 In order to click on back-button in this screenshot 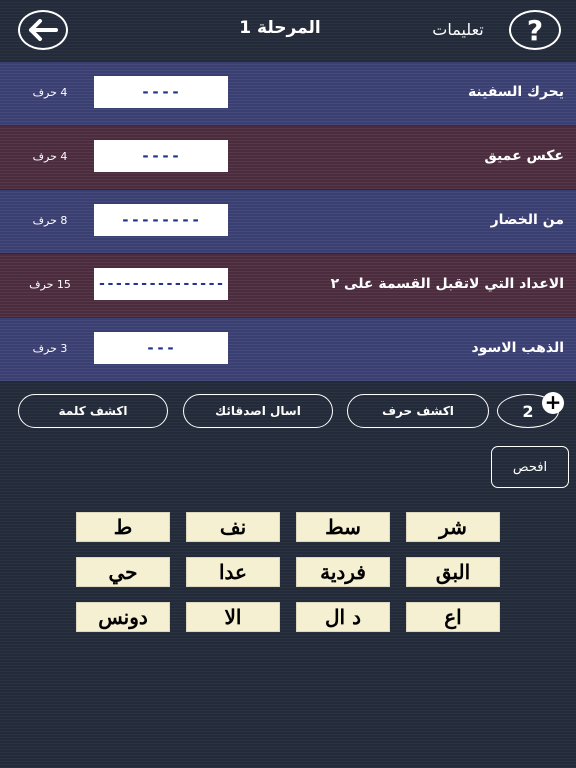, I will do `click(43, 30)`.